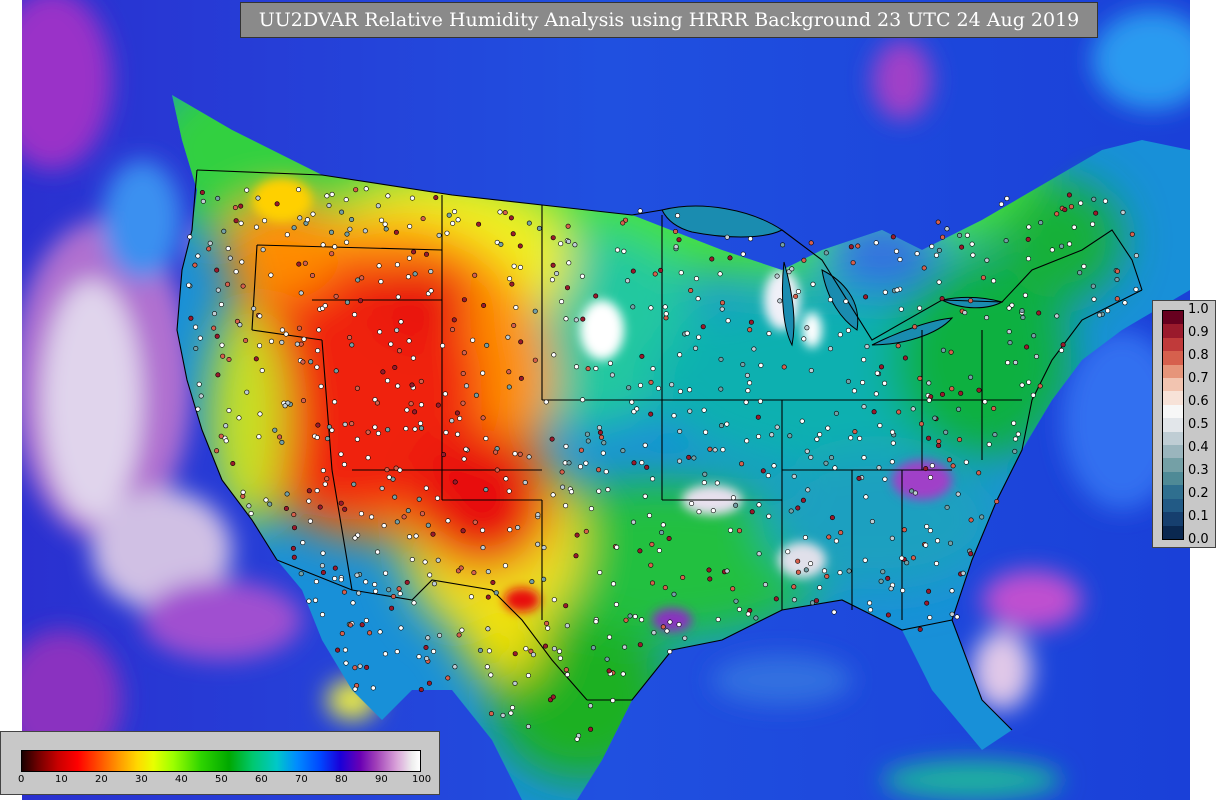 The height and width of the screenshot is (800, 1216). What do you see at coordinates (1198, 401) in the screenshot?
I see `obs-colorbar-tick: 0.6` at bounding box center [1198, 401].